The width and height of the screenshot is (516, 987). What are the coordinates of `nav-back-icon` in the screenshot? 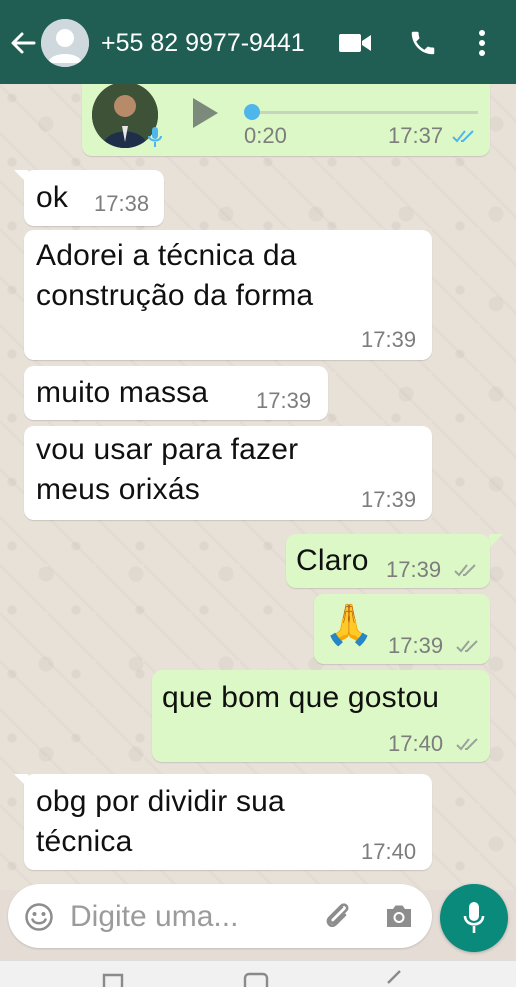 It's located at (393, 978).